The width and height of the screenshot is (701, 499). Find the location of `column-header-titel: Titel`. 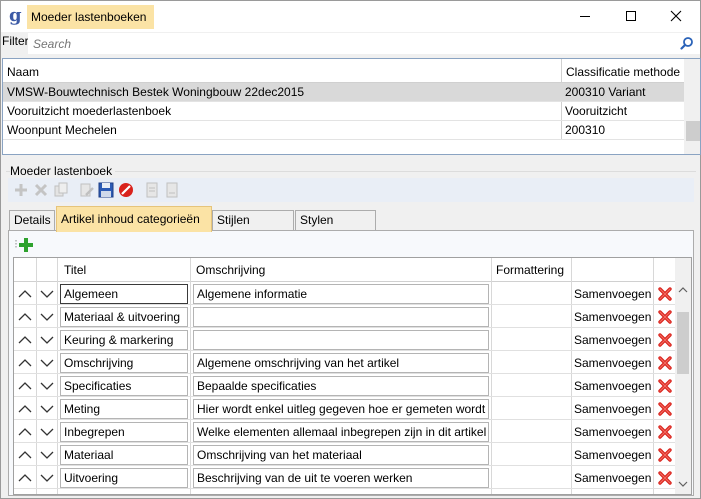

column-header-titel: Titel is located at coordinates (75, 270).